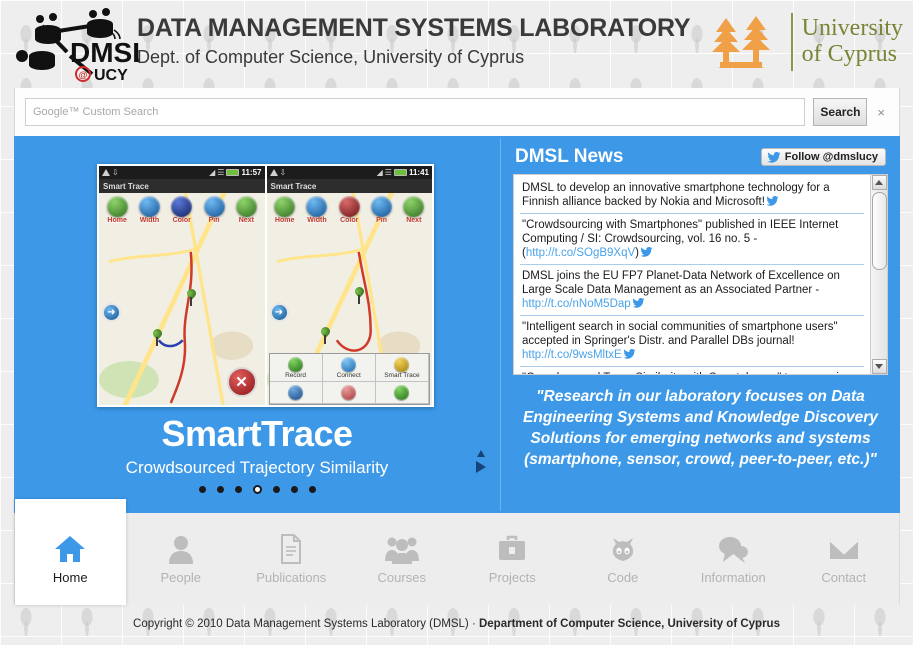  Describe the element at coordinates (881, 112) in the screenshot. I see `close-icon: ×` at that location.